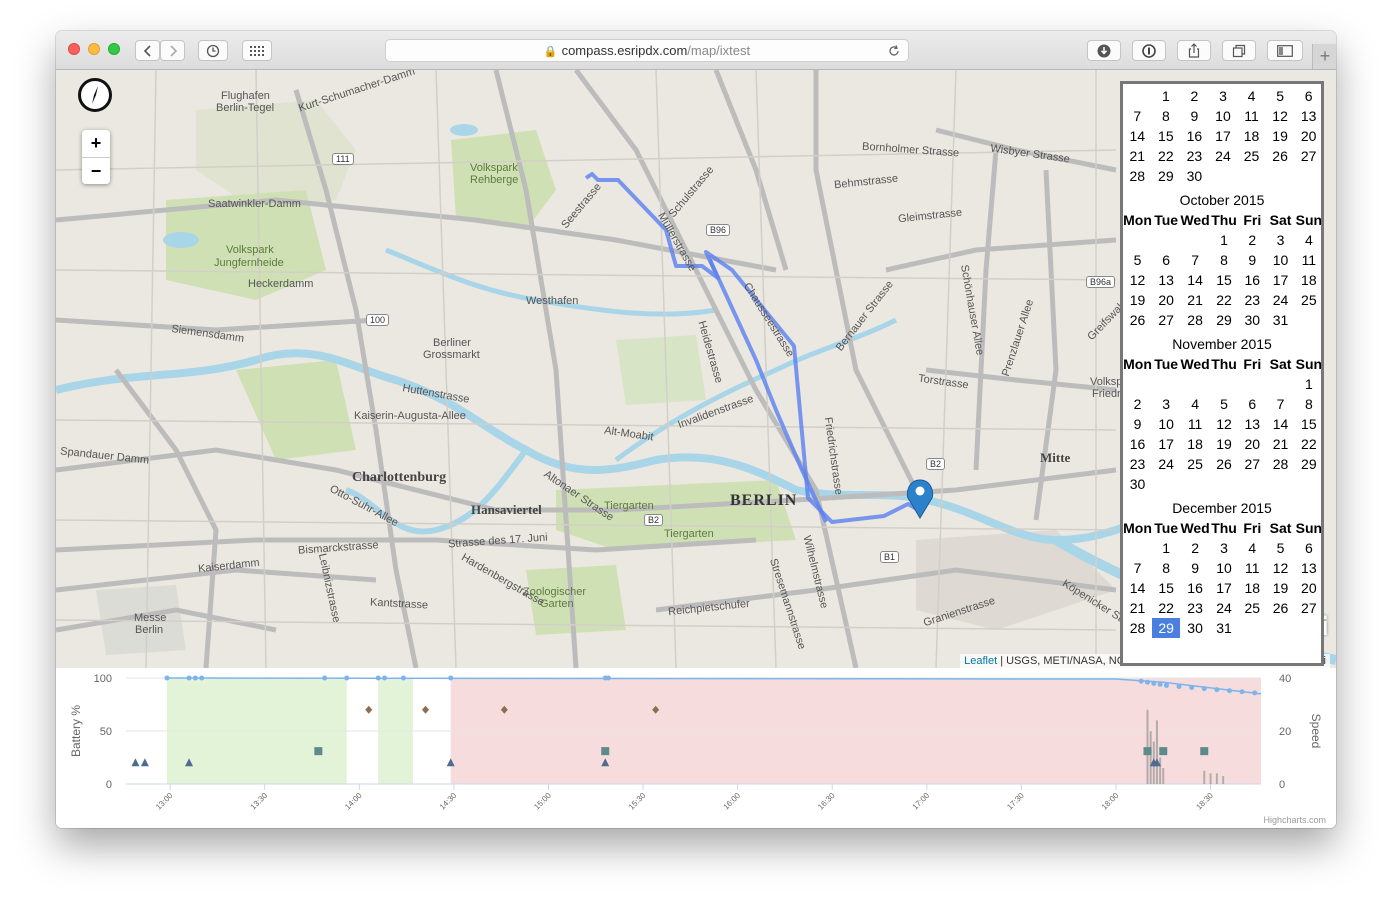 Image resolution: width=1392 pixels, height=908 pixels. I want to click on close-window-button, so click(74, 49).